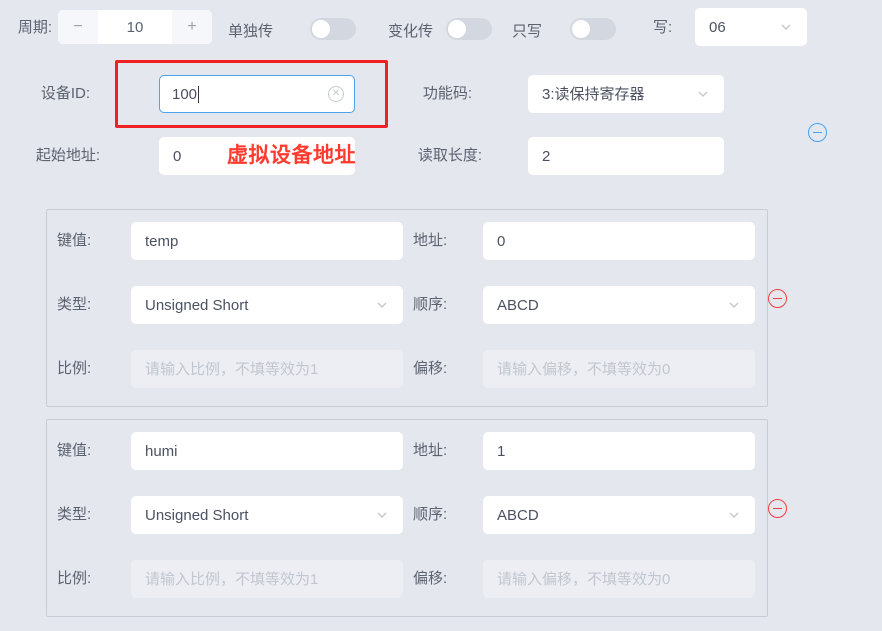 This screenshot has width=882, height=631. What do you see at coordinates (449, 155) in the screenshot?
I see `read-length-label: 读取长度:` at bounding box center [449, 155].